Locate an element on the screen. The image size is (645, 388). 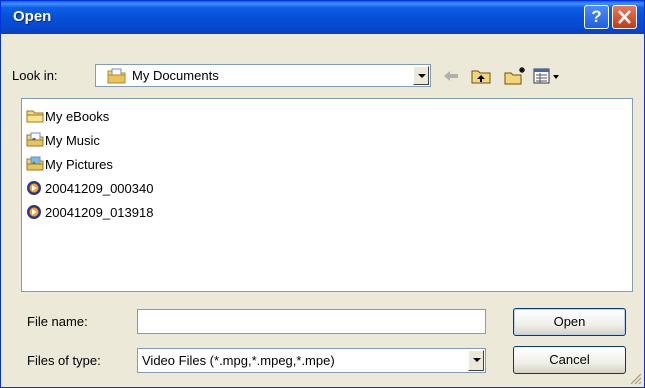
list-item-label: My Music is located at coordinates (72, 140).